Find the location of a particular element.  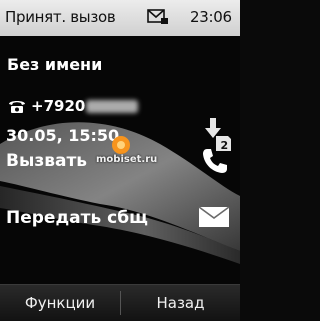

phone-icon is located at coordinates (17, 107).